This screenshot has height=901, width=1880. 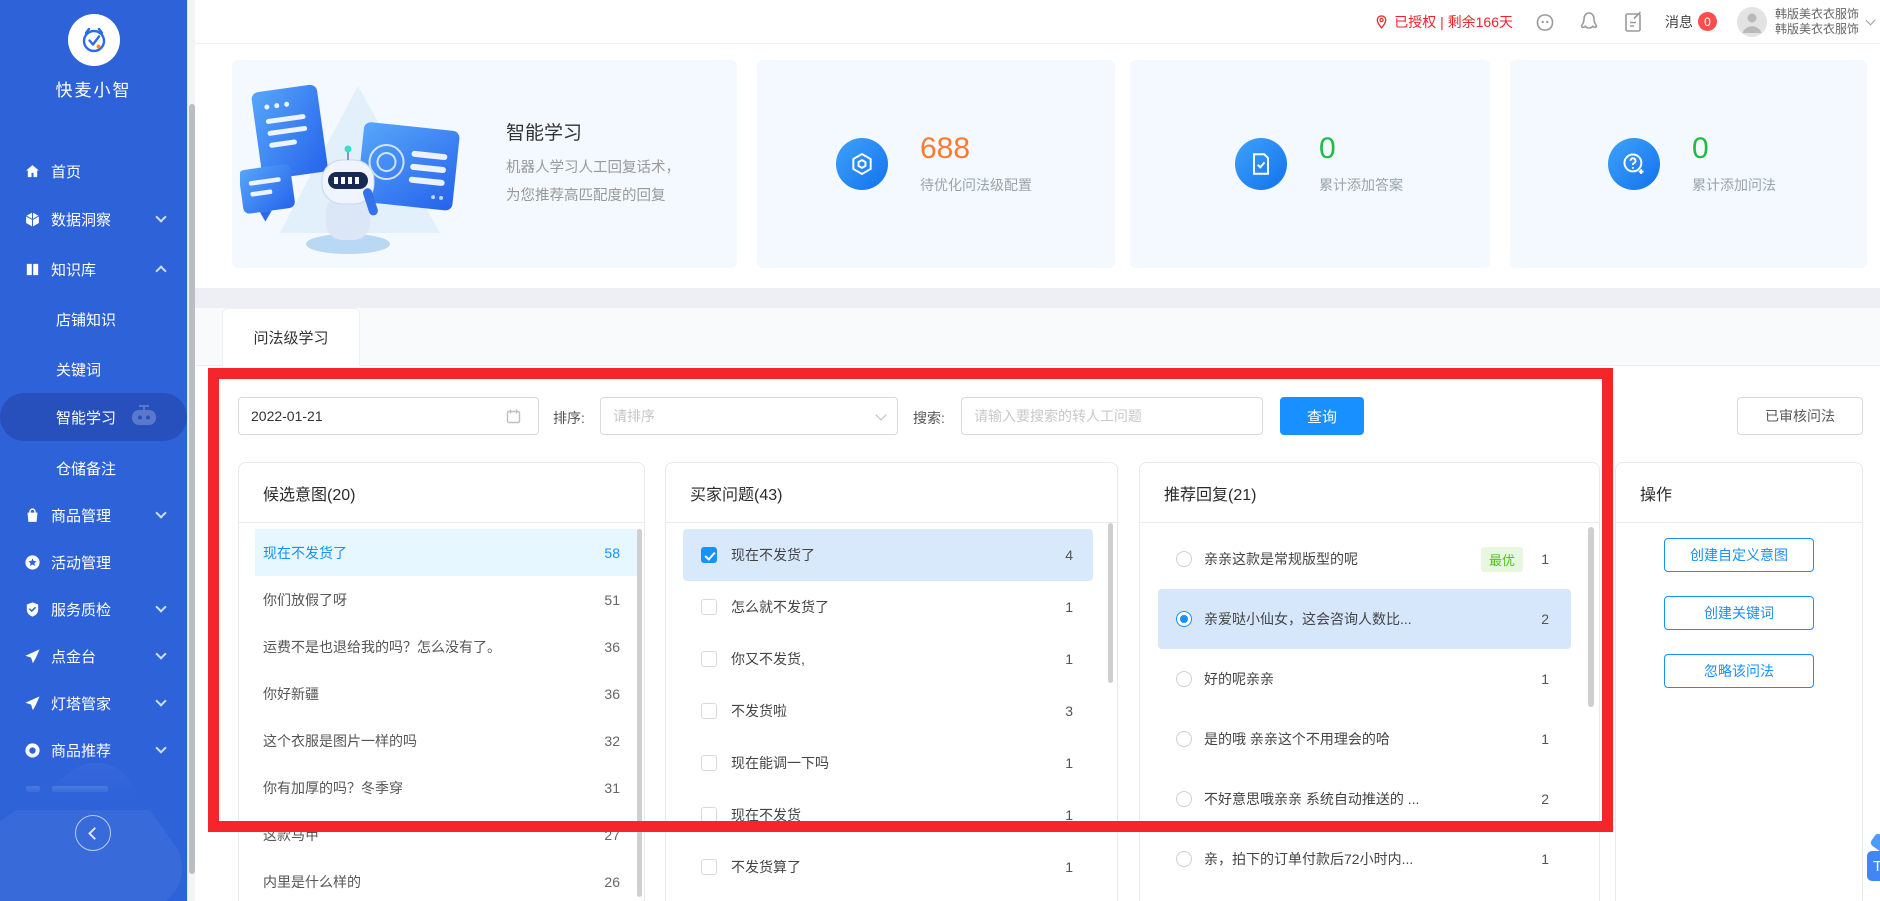 I want to click on reply-row: 亲亲这款是常规版型的呢 最优 1, so click(x=1364, y=559).